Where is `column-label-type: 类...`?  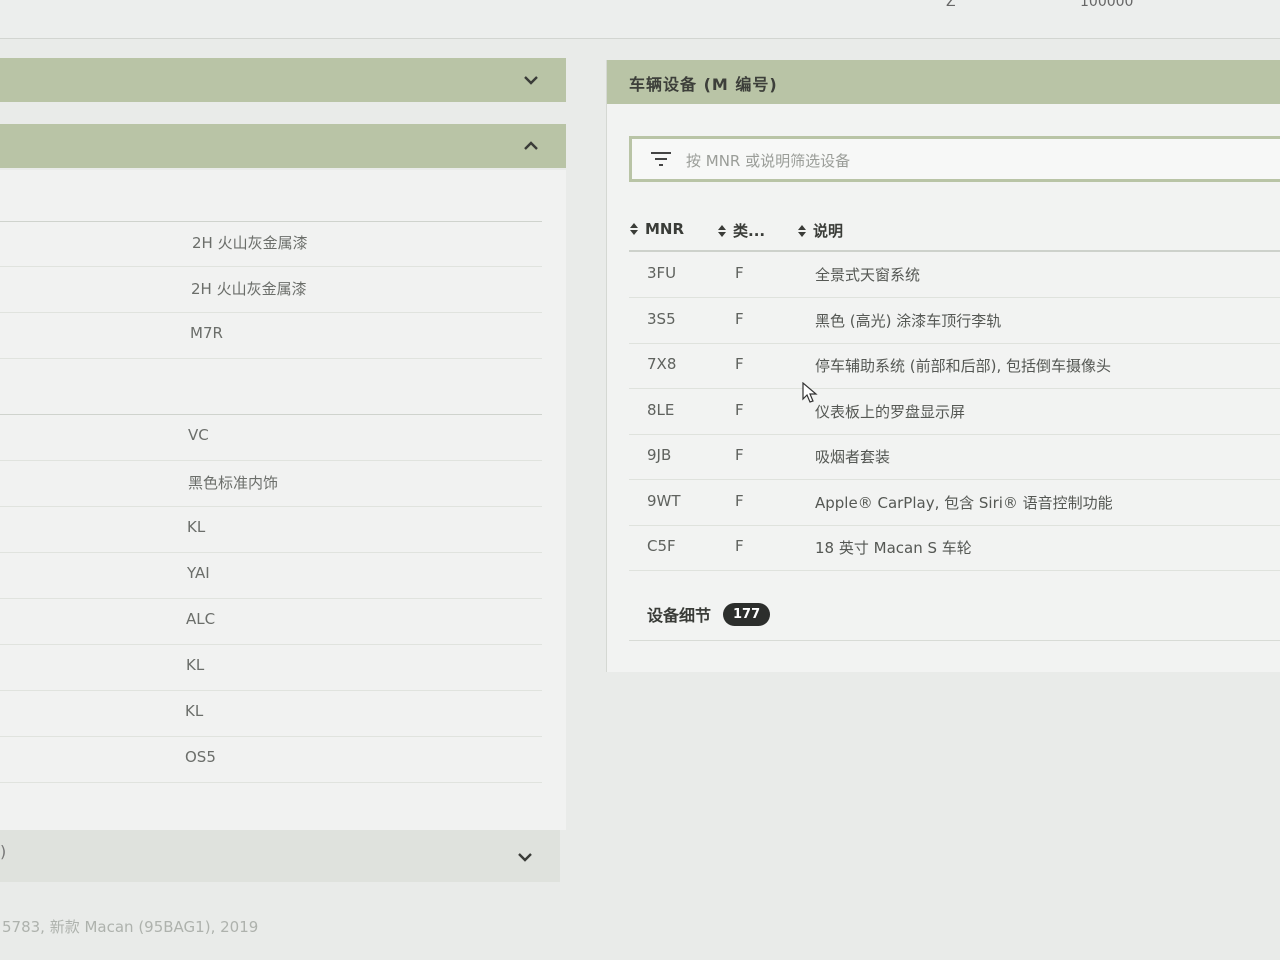 column-label-type: 类... is located at coordinates (749, 231).